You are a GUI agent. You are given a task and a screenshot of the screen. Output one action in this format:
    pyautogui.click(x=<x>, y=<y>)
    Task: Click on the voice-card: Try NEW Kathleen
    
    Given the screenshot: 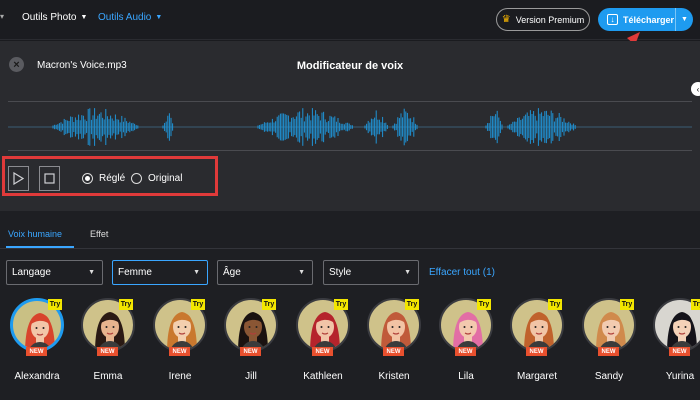 What is the action you would take?
    pyautogui.click(x=327, y=335)
    